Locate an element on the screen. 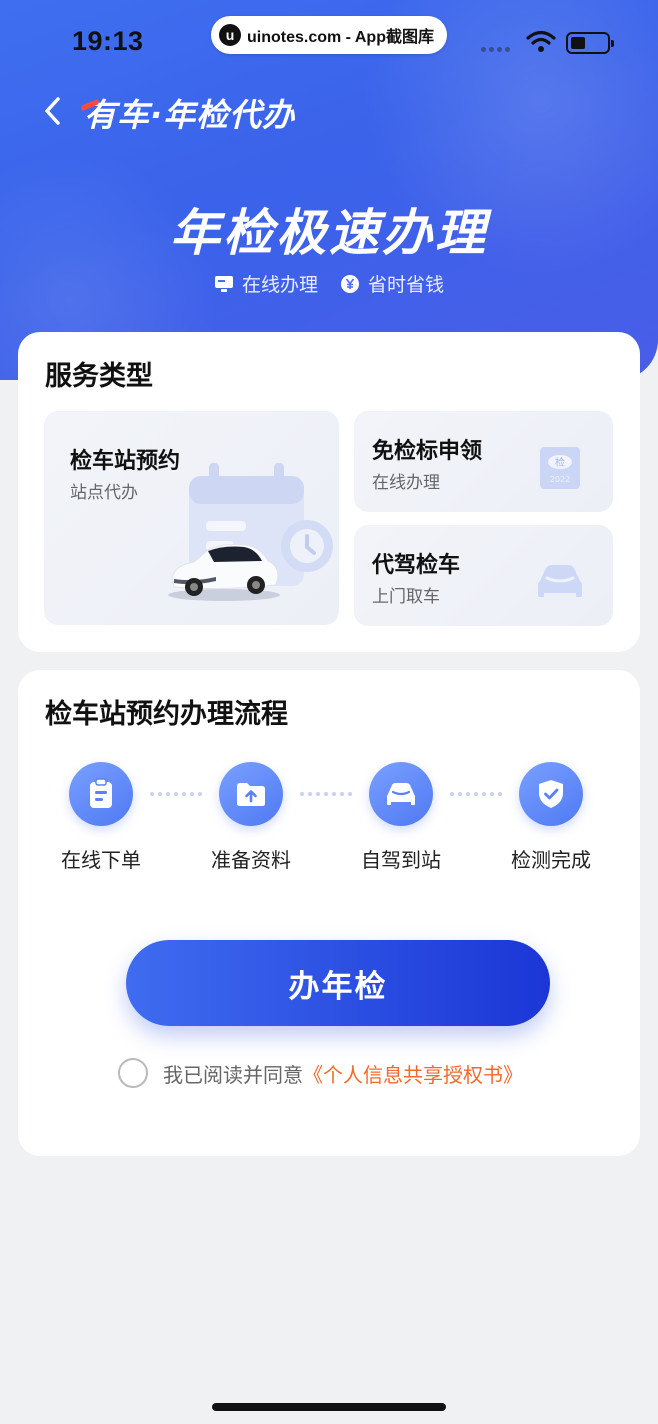 The image size is (658, 1424). step-label: 在线下单 is located at coordinates (101, 860).